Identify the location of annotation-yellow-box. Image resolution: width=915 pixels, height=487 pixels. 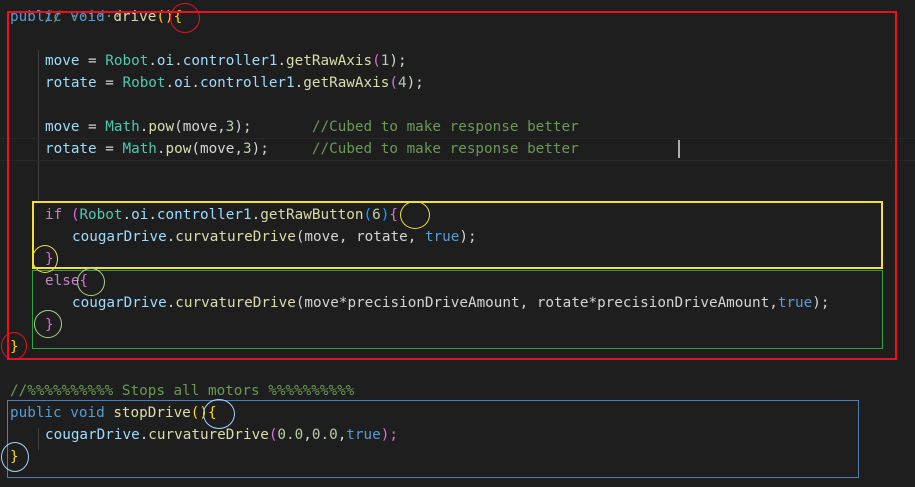
(457, 235).